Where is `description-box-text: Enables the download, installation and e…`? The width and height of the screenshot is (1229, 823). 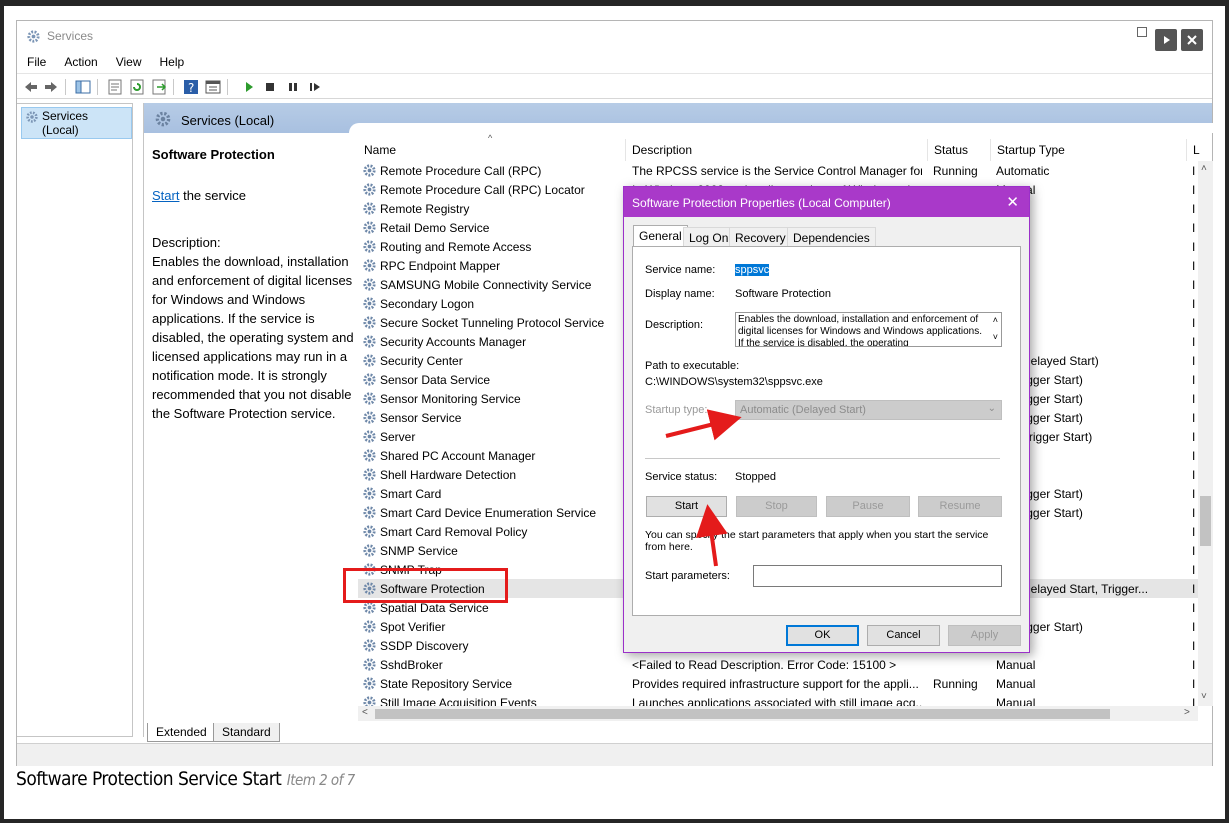
description-box-text: Enables the download, installation and e… is located at coordinates (860, 330).